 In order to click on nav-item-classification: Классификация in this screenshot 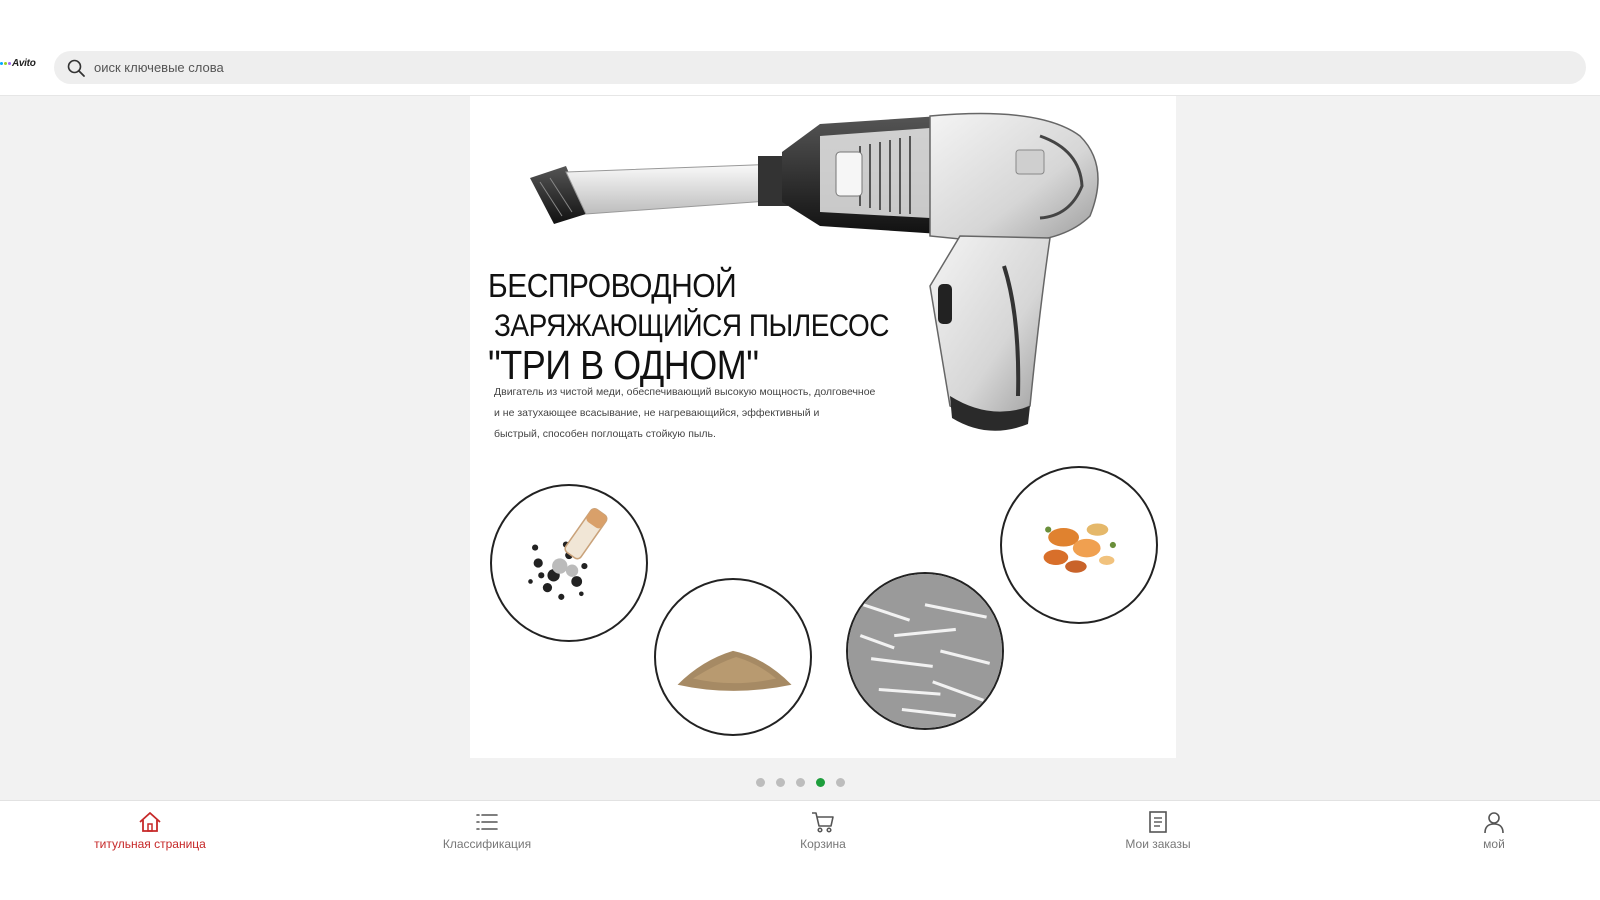, I will do `click(487, 830)`.